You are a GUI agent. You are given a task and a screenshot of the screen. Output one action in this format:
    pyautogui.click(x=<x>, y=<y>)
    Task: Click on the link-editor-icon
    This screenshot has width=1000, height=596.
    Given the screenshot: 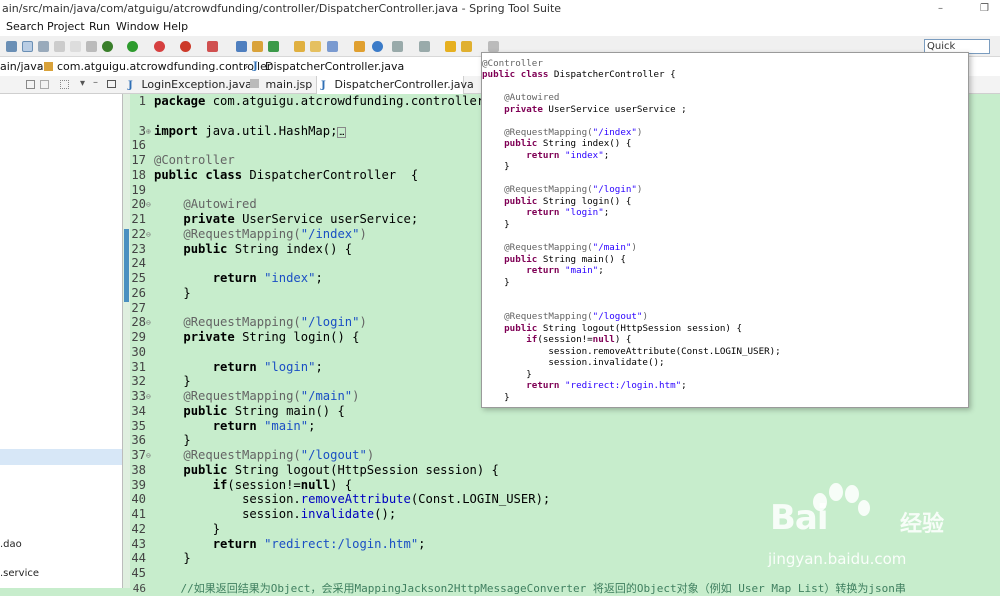 What is the action you would take?
    pyautogui.click(x=44, y=84)
    